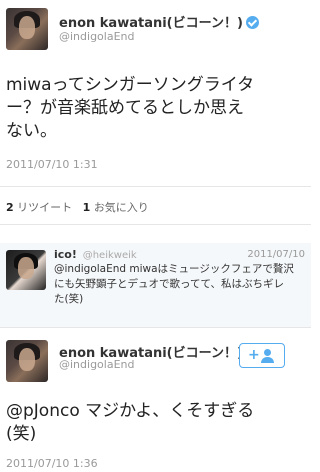 Image resolution: width=320 pixels, height=472 pixels. I want to click on author-avatar, so click(27, 29).